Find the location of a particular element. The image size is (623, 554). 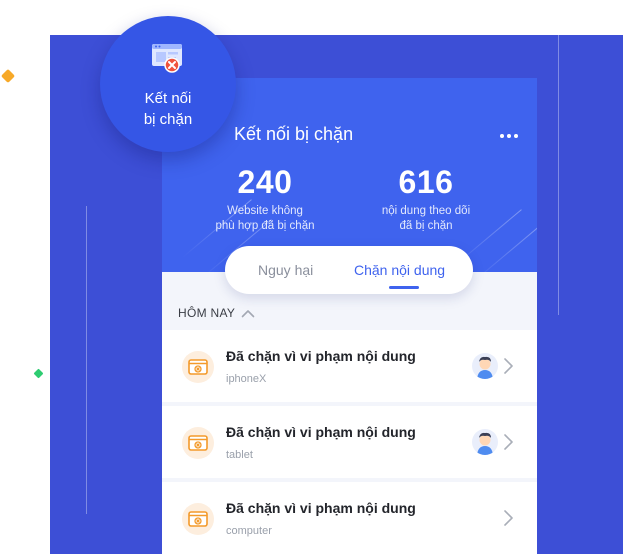

stat-value: 240 is located at coordinates (265, 182).